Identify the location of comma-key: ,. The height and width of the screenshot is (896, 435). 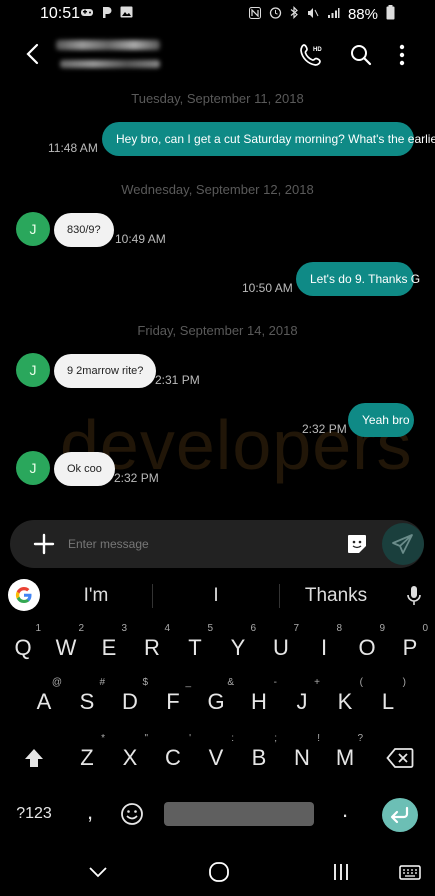
(90, 812).